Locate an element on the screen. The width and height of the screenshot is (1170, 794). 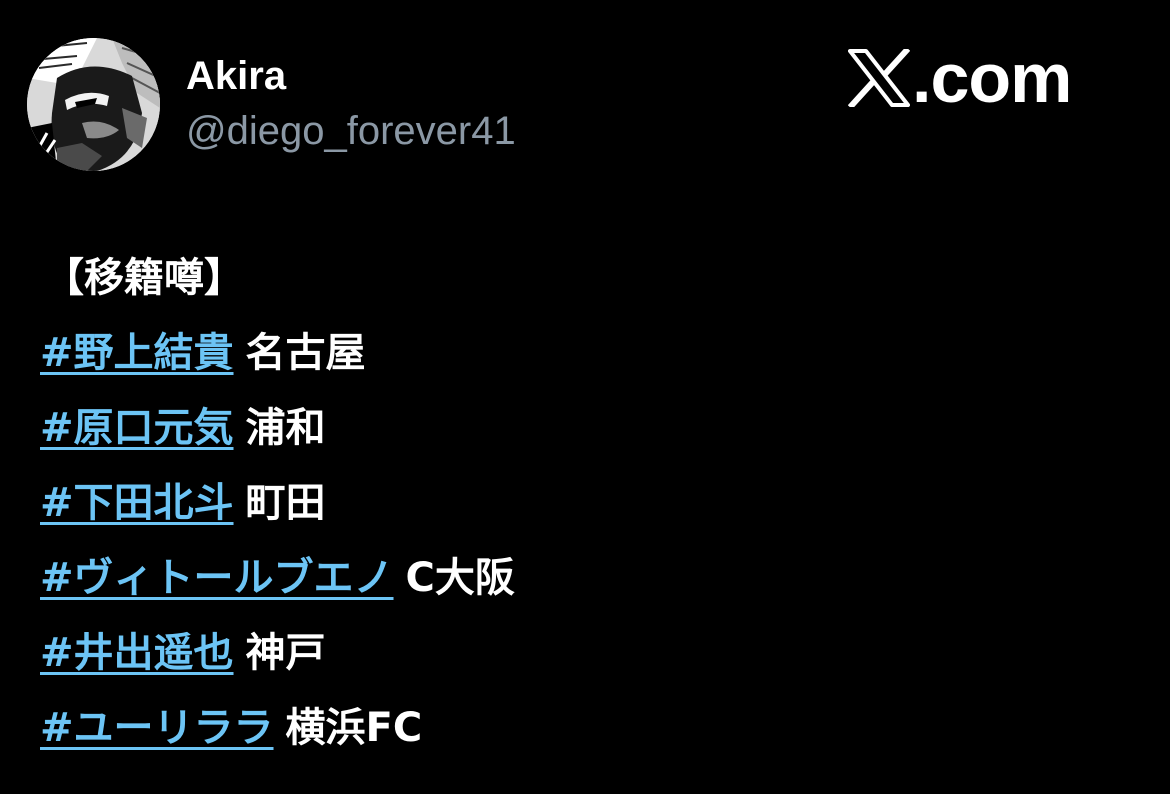
x-brand: .com is located at coordinates (960, 78).